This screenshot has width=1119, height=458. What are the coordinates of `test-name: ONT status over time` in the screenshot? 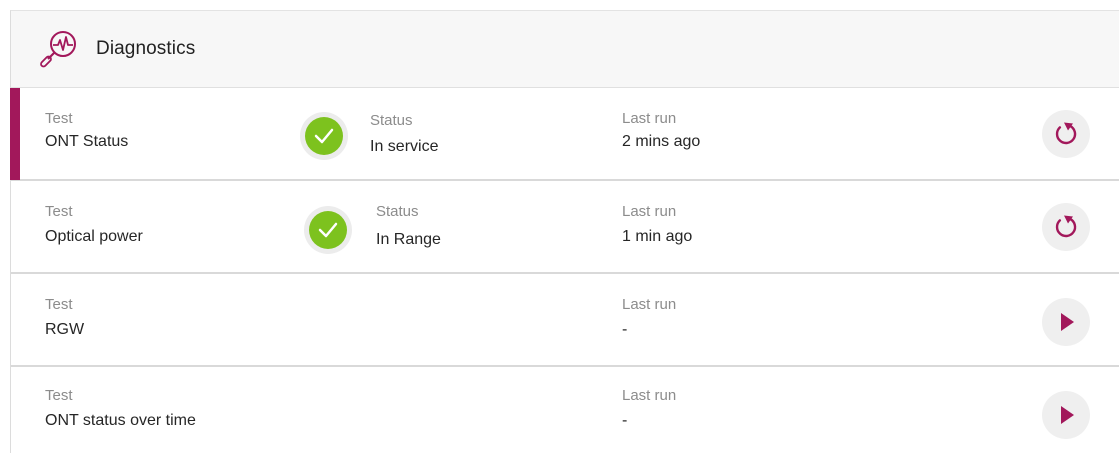 It's located at (120, 420).